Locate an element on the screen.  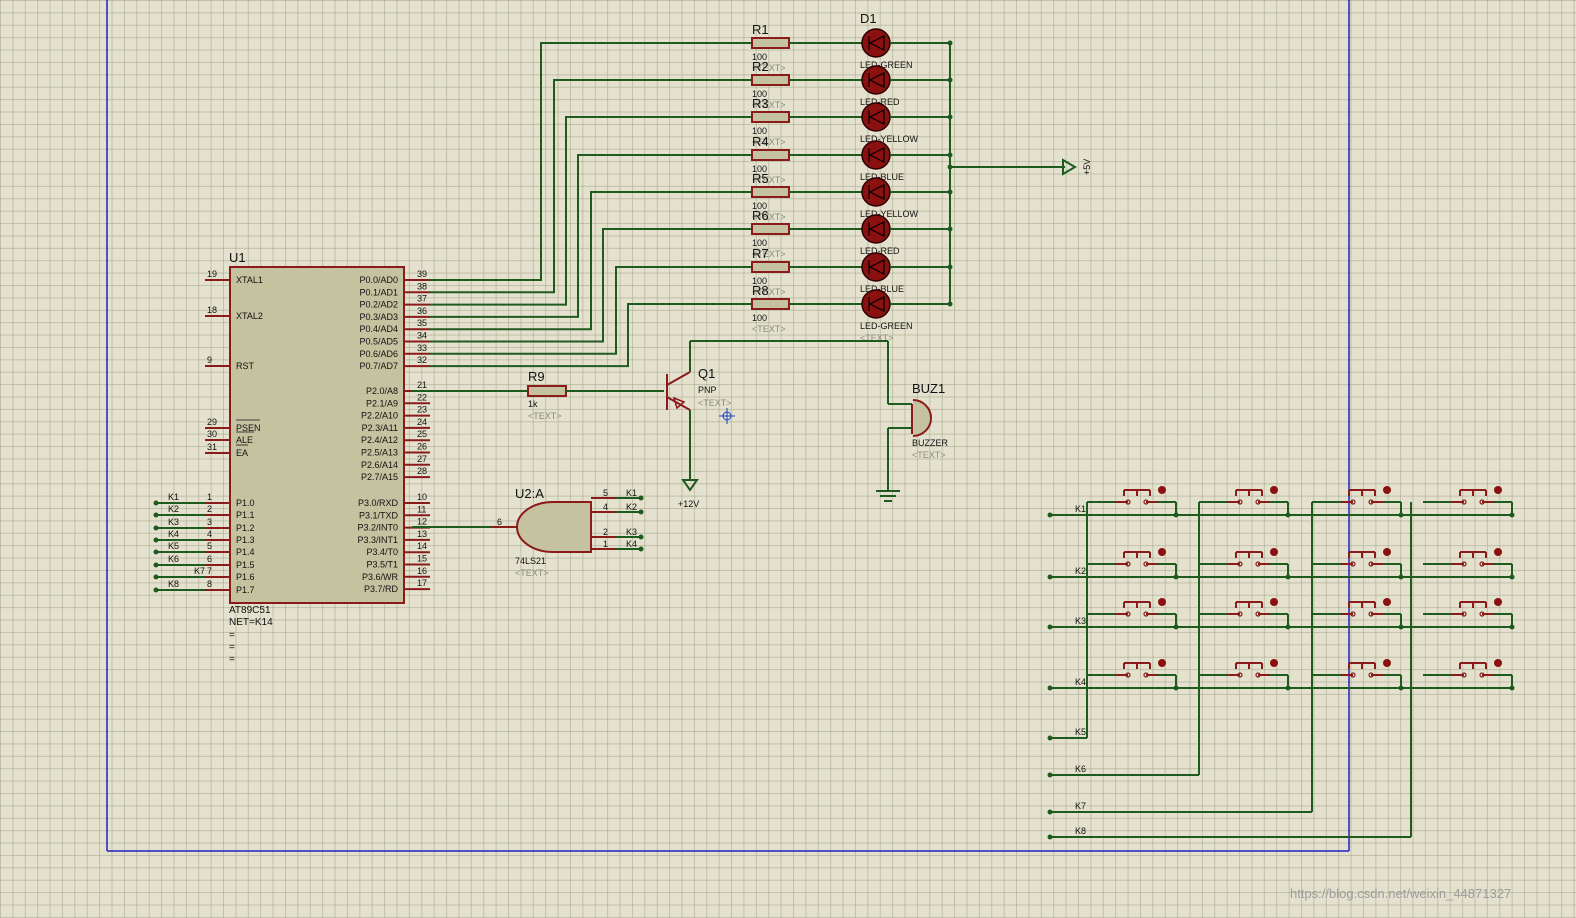
mcu-pin-num: 16 is located at coordinates (422, 571).